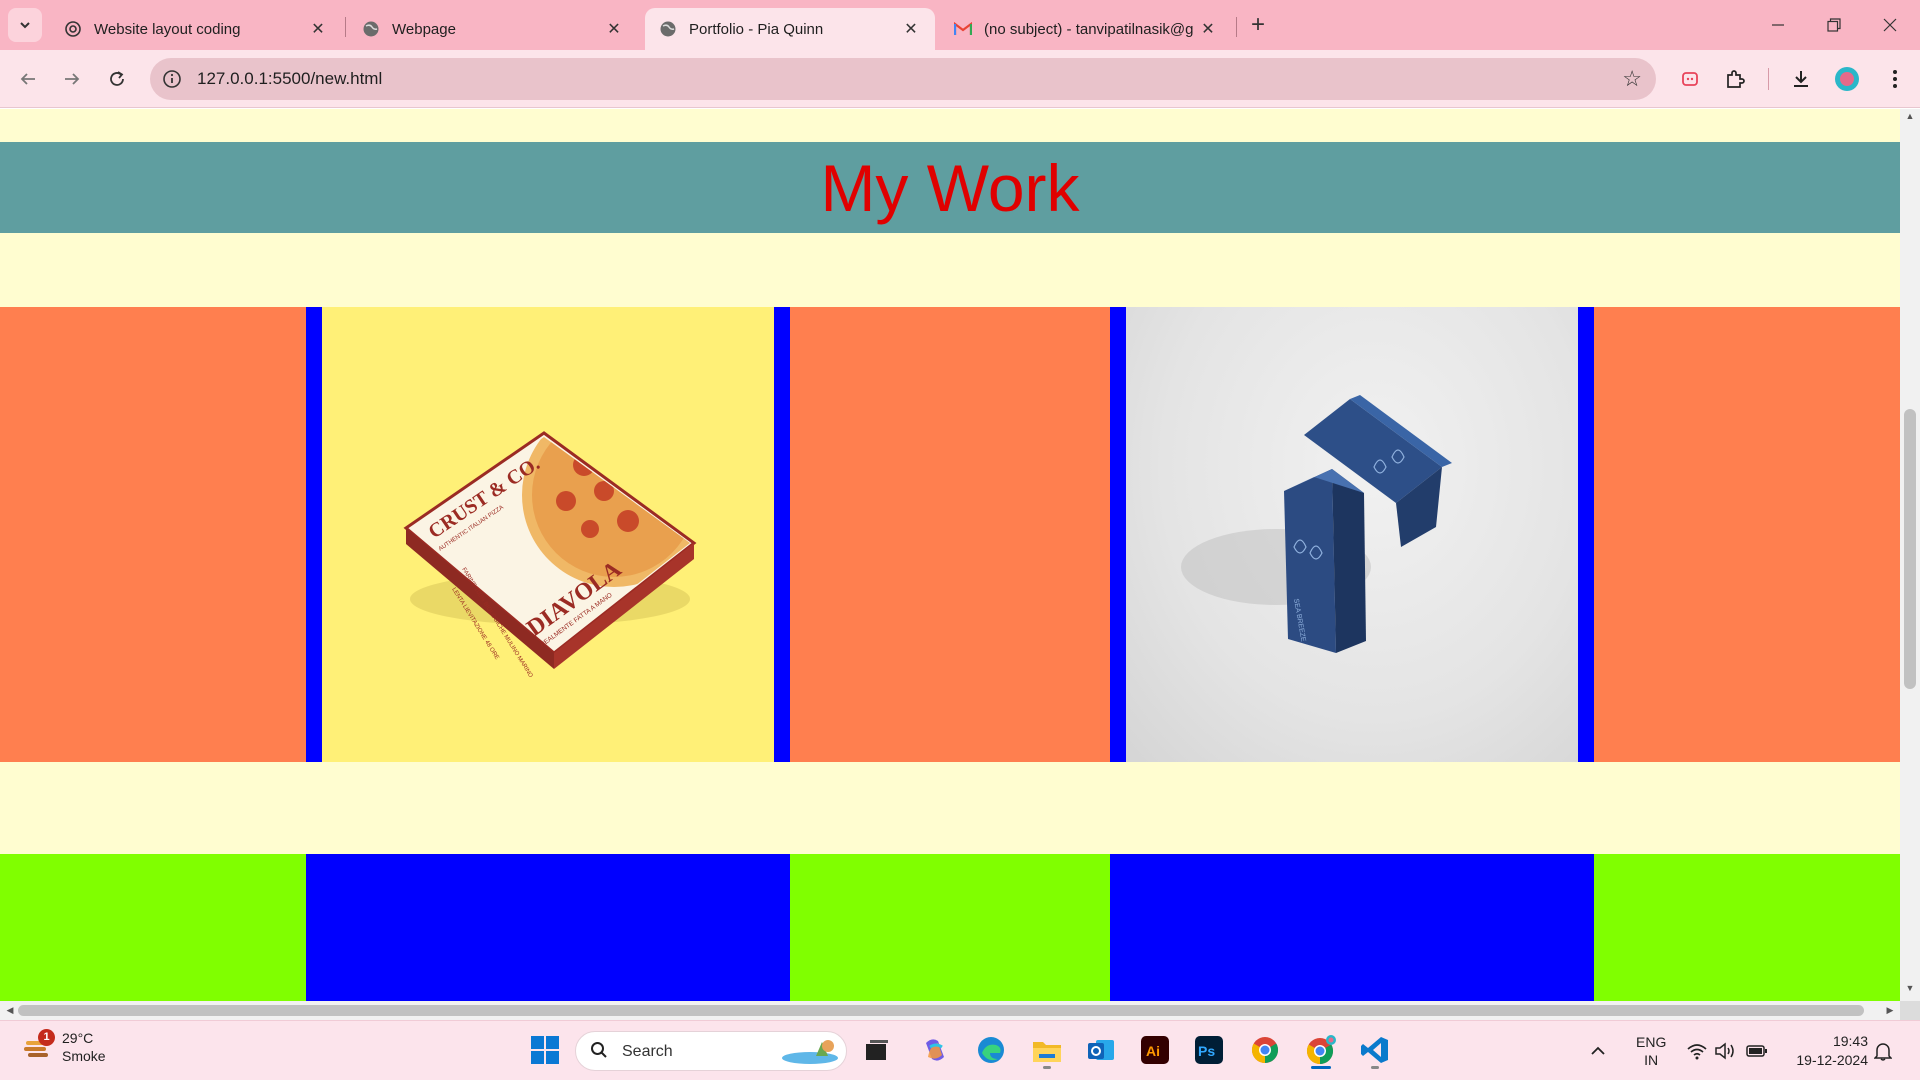 This screenshot has width=1920, height=1080. I want to click on tab-title: Portfolio - Pia Quinn, so click(756, 29).